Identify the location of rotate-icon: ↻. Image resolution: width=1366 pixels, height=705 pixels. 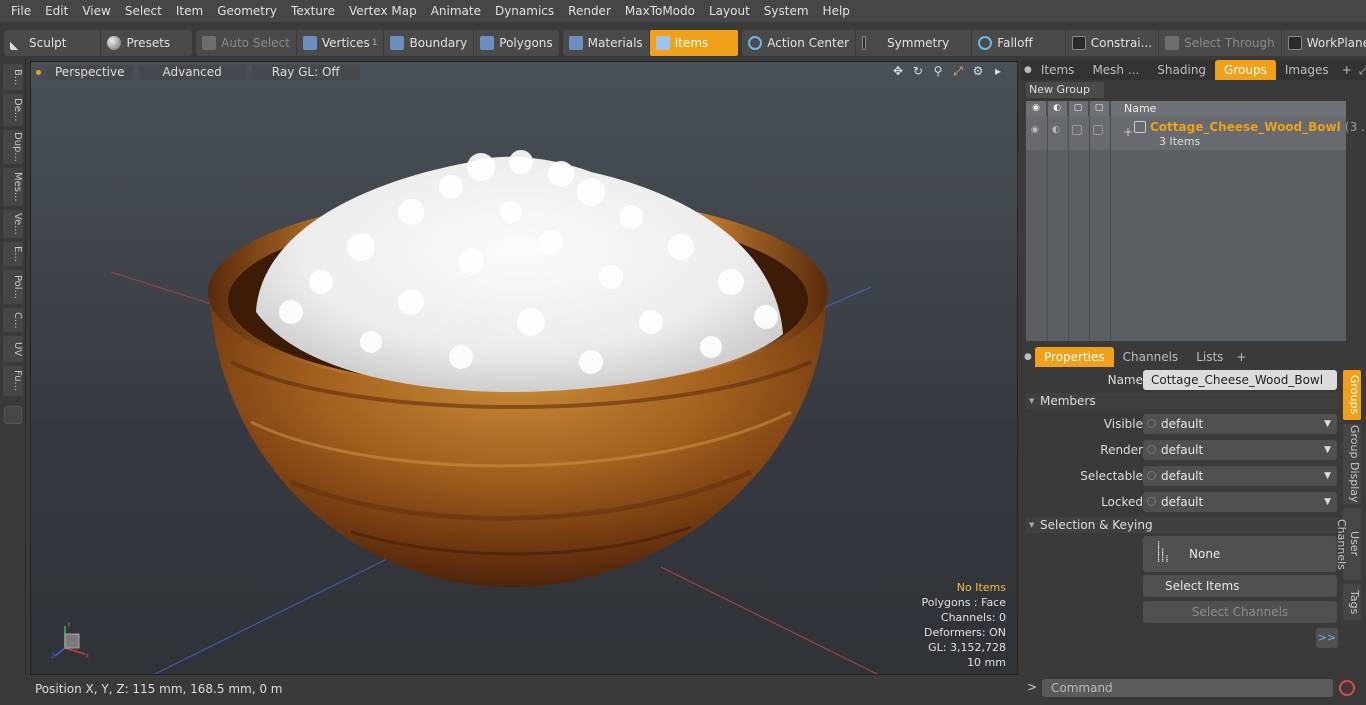
(918, 71).